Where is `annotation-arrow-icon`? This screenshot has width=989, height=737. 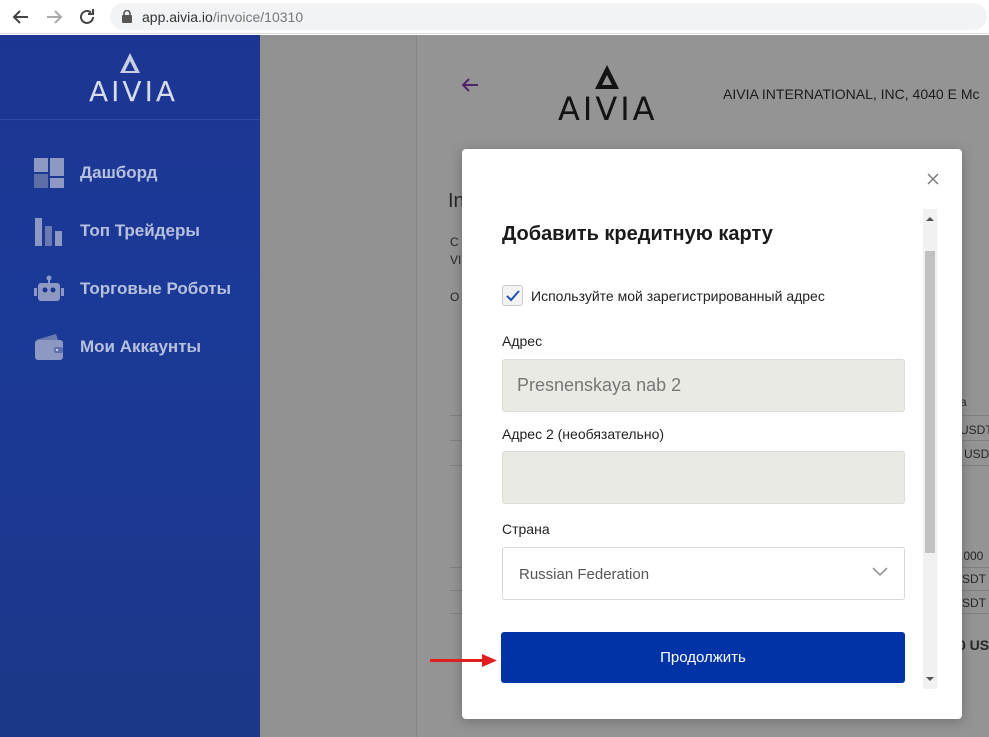 annotation-arrow-icon is located at coordinates (463, 660).